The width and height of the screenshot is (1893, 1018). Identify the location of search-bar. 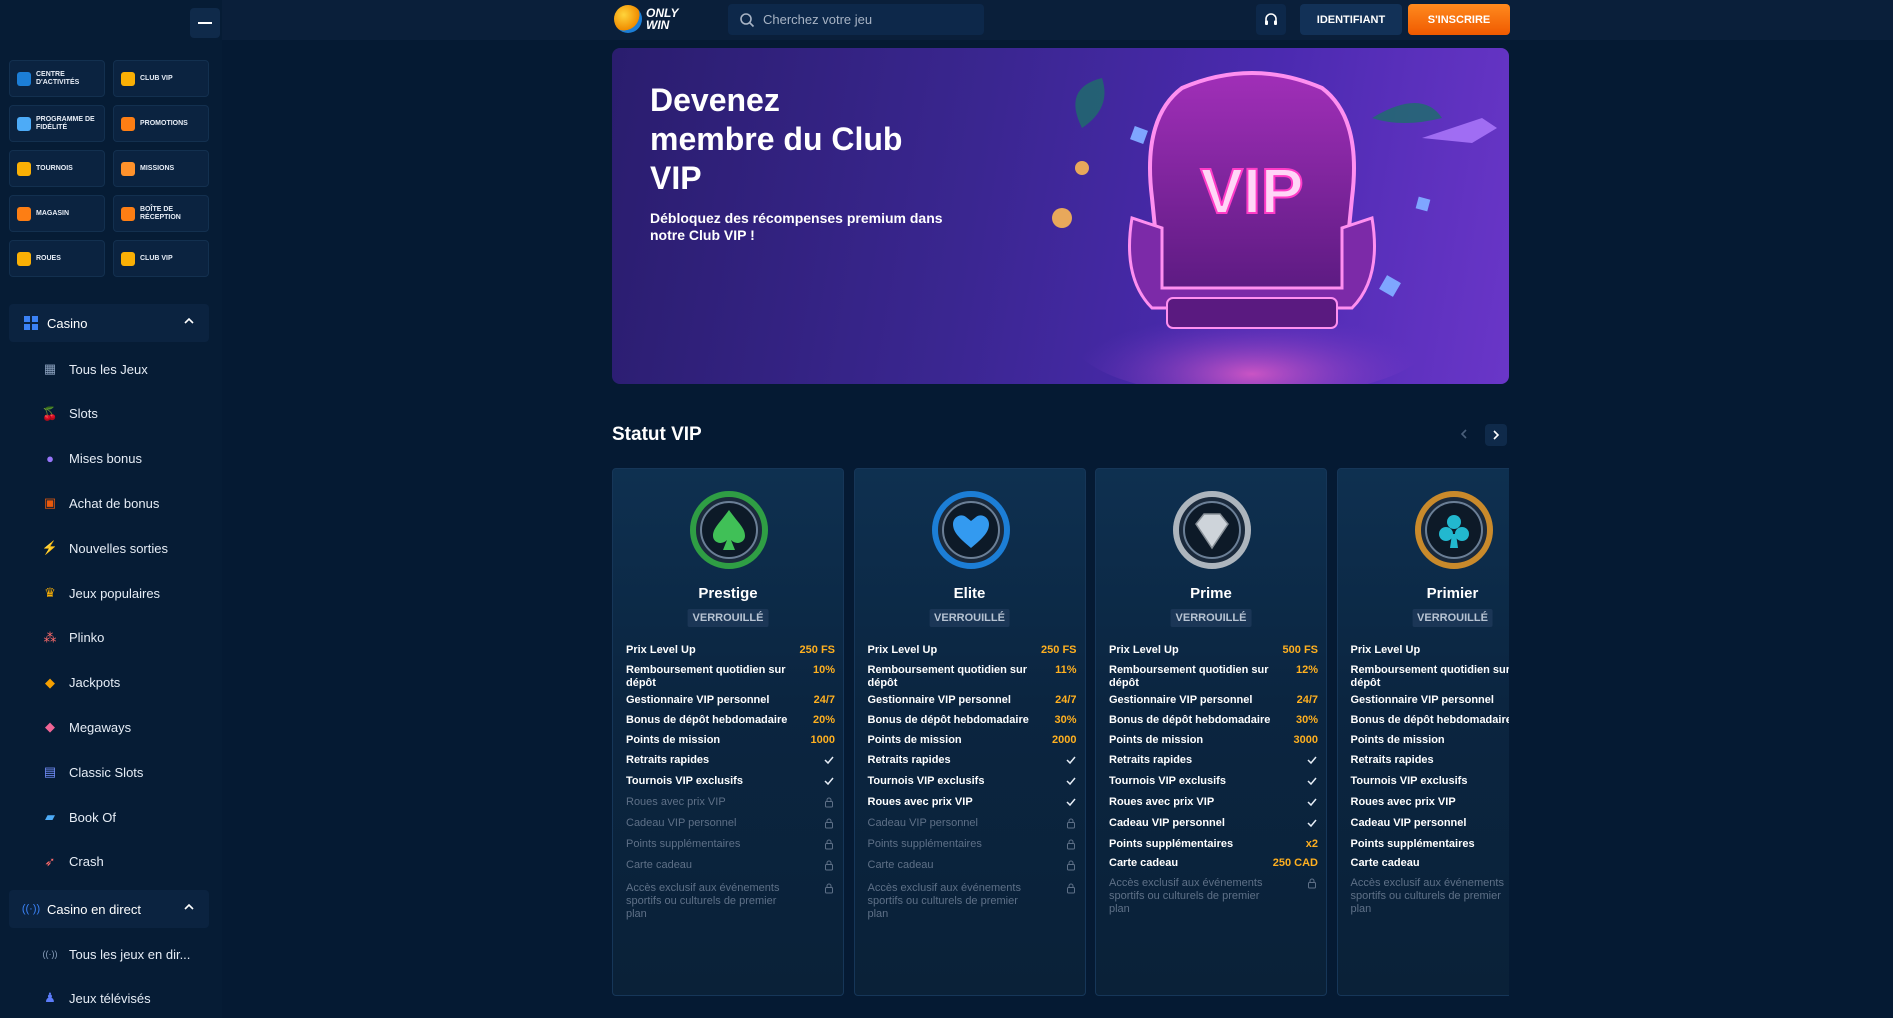
(856, 19).